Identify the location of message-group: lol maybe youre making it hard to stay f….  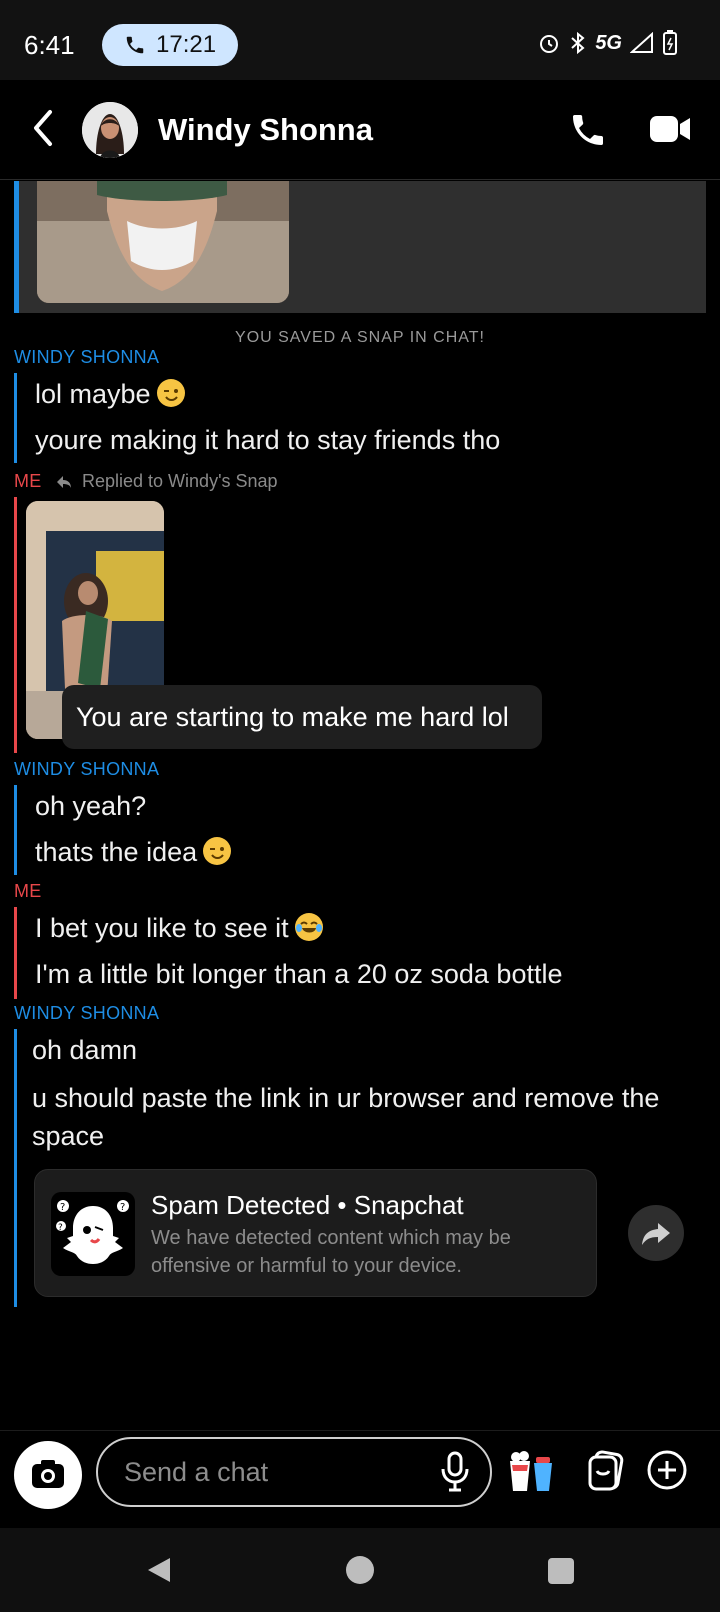
(364, 418).